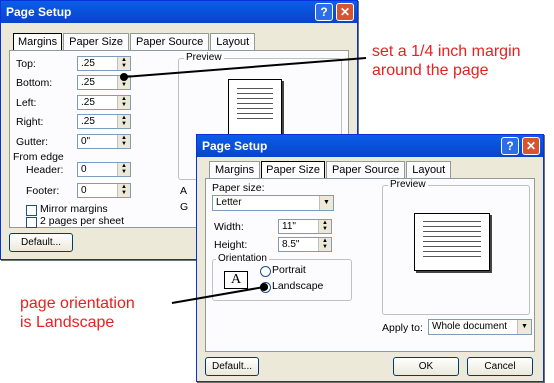 This screenshot has width=554, height=383. Describe the element at coordinates (452, 242) in the screenshot. I see `preview-page` at that location.